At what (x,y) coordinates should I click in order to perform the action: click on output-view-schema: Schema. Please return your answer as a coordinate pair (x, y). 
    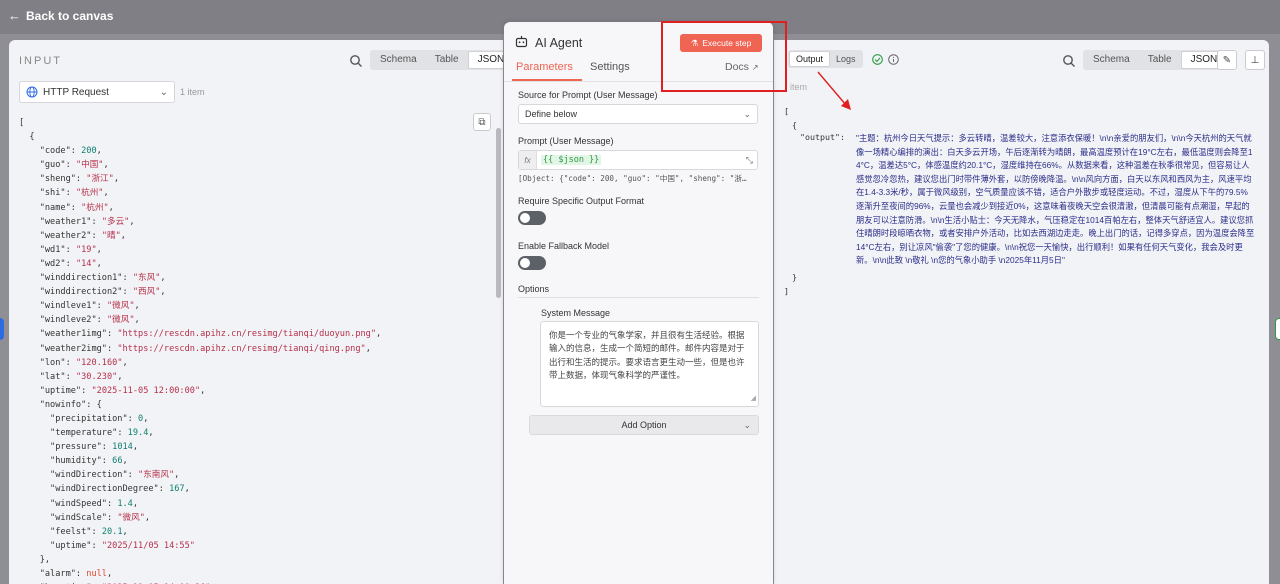
    Looking at the image, I should click on (1111, 60).